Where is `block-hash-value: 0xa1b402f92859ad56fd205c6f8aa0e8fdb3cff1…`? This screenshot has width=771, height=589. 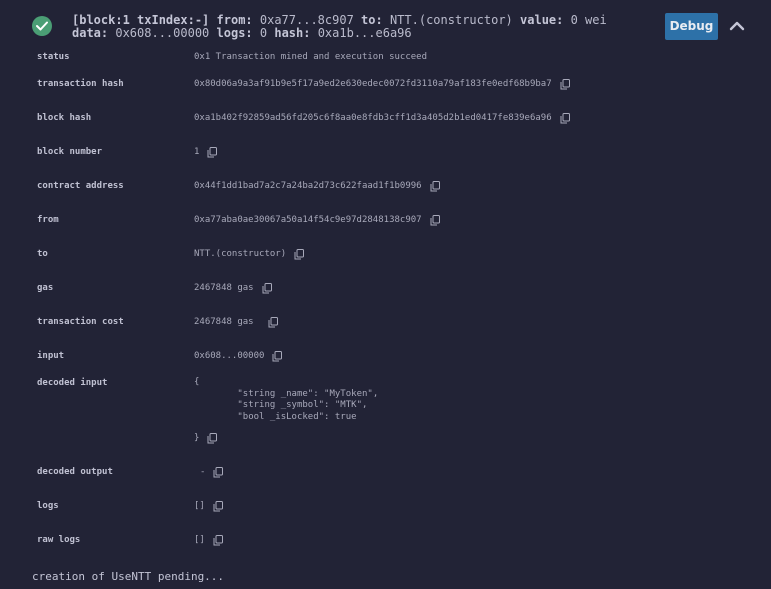 block-hash-value: 0xa1b402f92859ad56fd205c6f8aa0e8fdb3cff1… is located at coordinates (382, 118).